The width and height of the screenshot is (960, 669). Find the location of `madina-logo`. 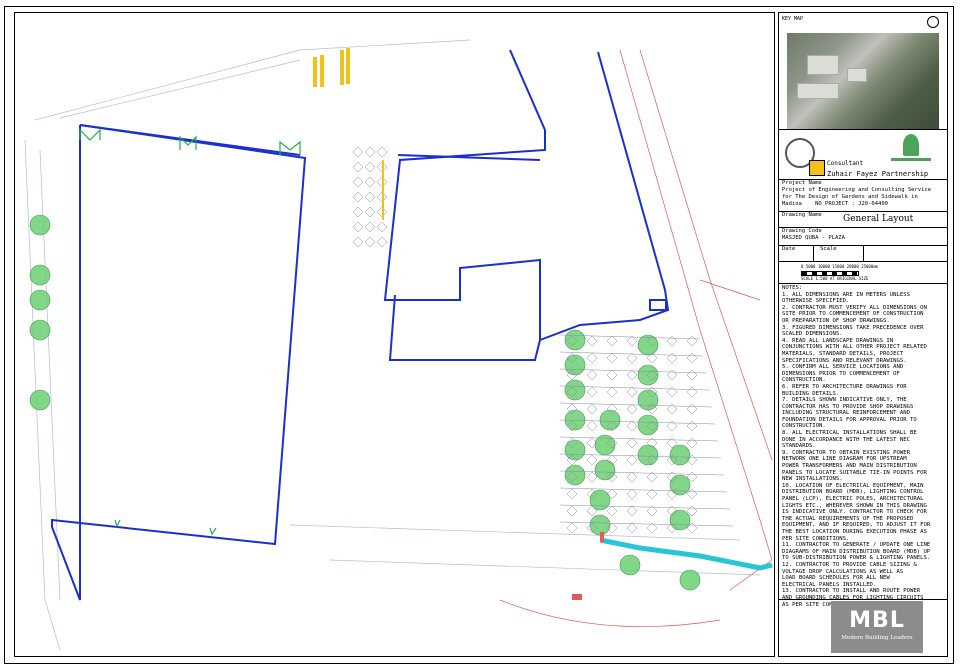

madina-logo is located at coordinates (911, 151).